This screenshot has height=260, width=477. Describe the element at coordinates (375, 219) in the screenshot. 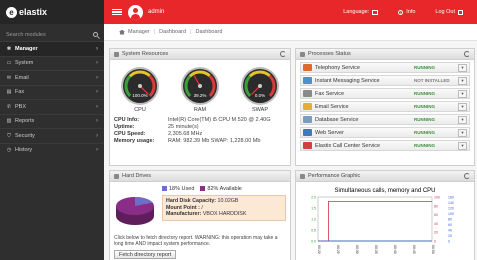

I see `plot-area` at that location.